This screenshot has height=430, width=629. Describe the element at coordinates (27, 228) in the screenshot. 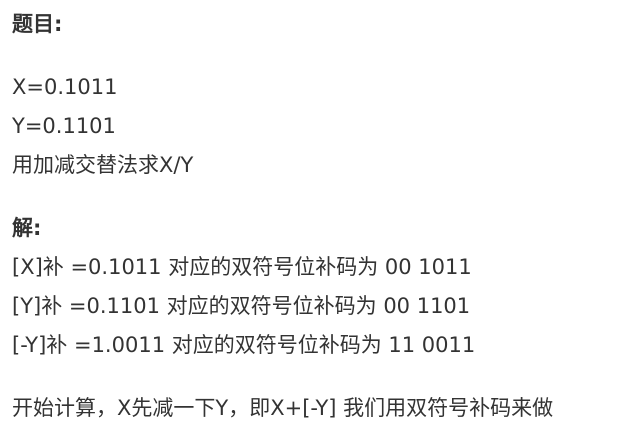

I see `solution-heading: 解:` at that location.